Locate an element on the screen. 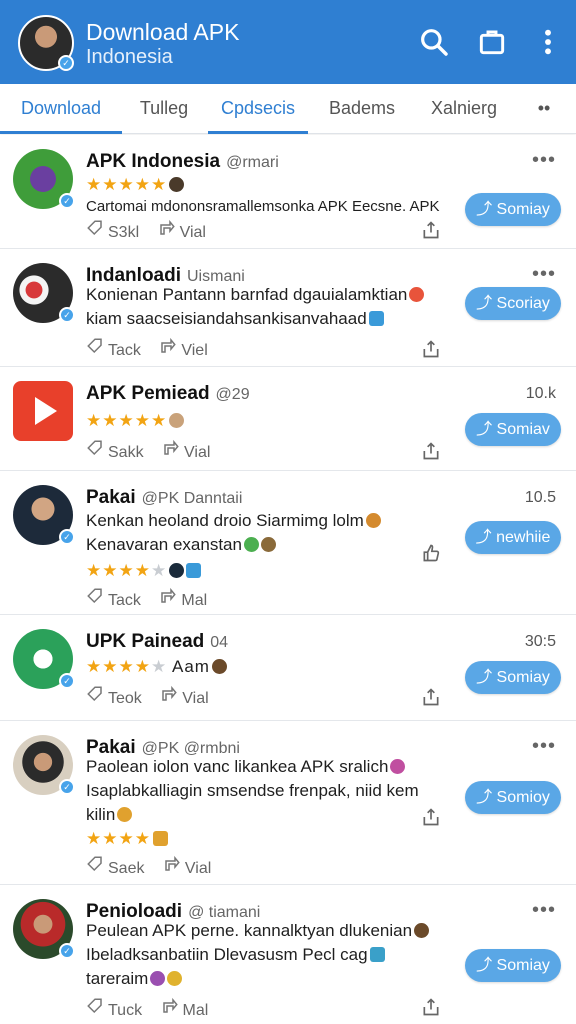 The height and width of the screenshot is (1024, 576). more-vertical-icon is located at coordinates (548, 42).